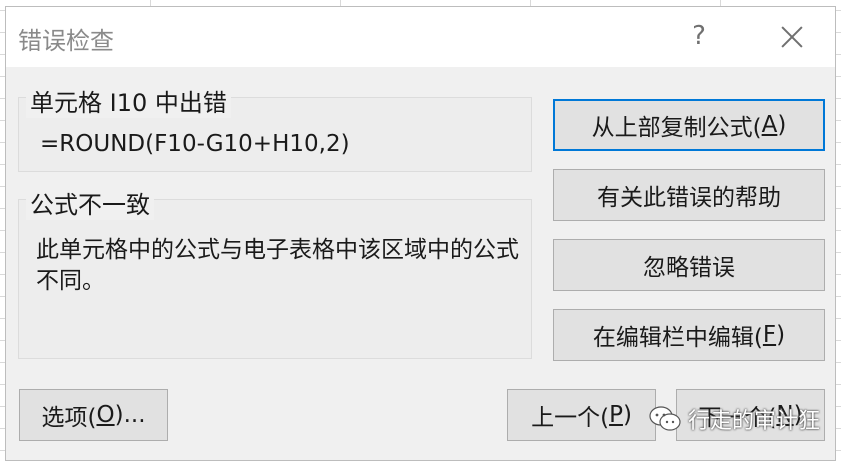 This screenshot has width=841, height=461. Describe the element at coordinates (66, 41) in the screenshot. I see `dialog-title: 错误检查` at that location.